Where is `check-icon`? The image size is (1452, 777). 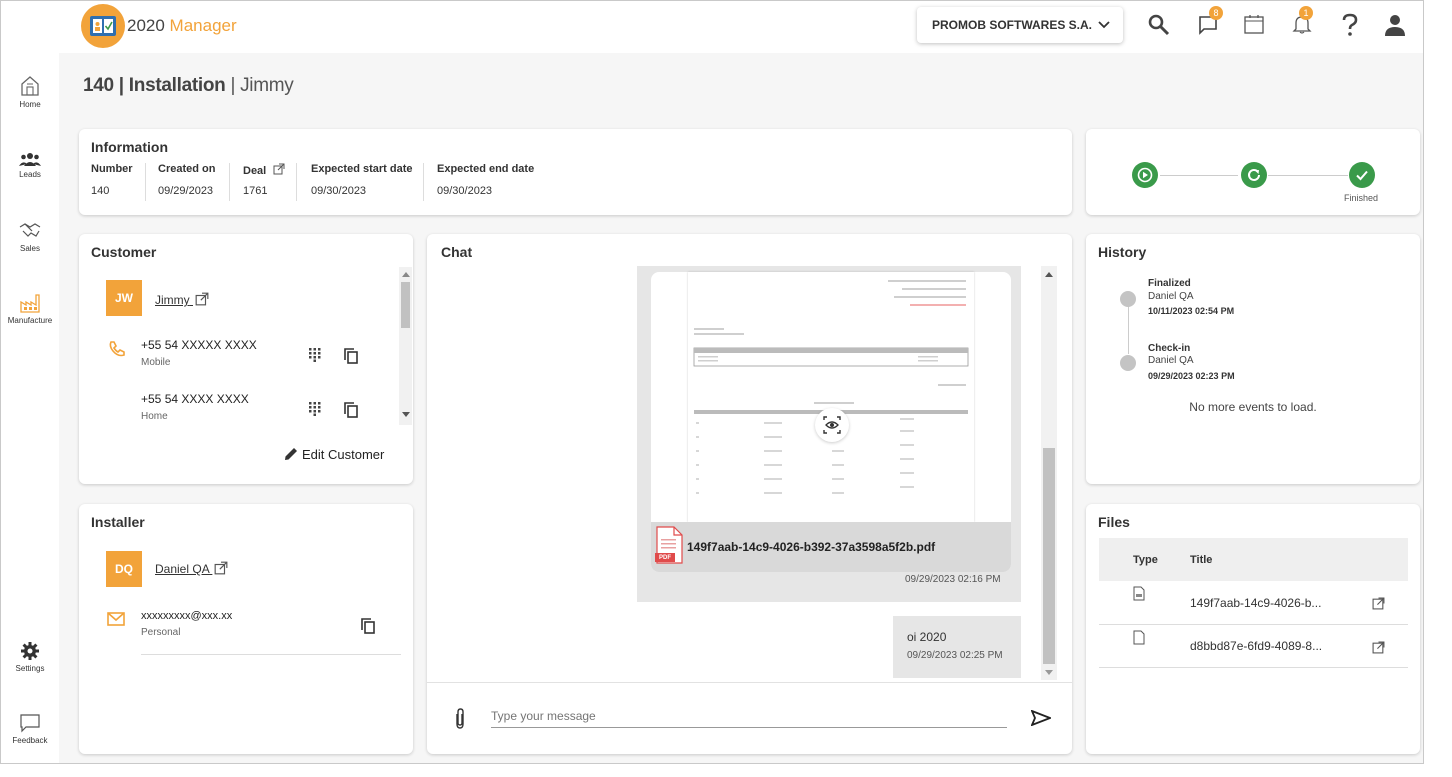
check-icon is located at coordinates (1362, 175).